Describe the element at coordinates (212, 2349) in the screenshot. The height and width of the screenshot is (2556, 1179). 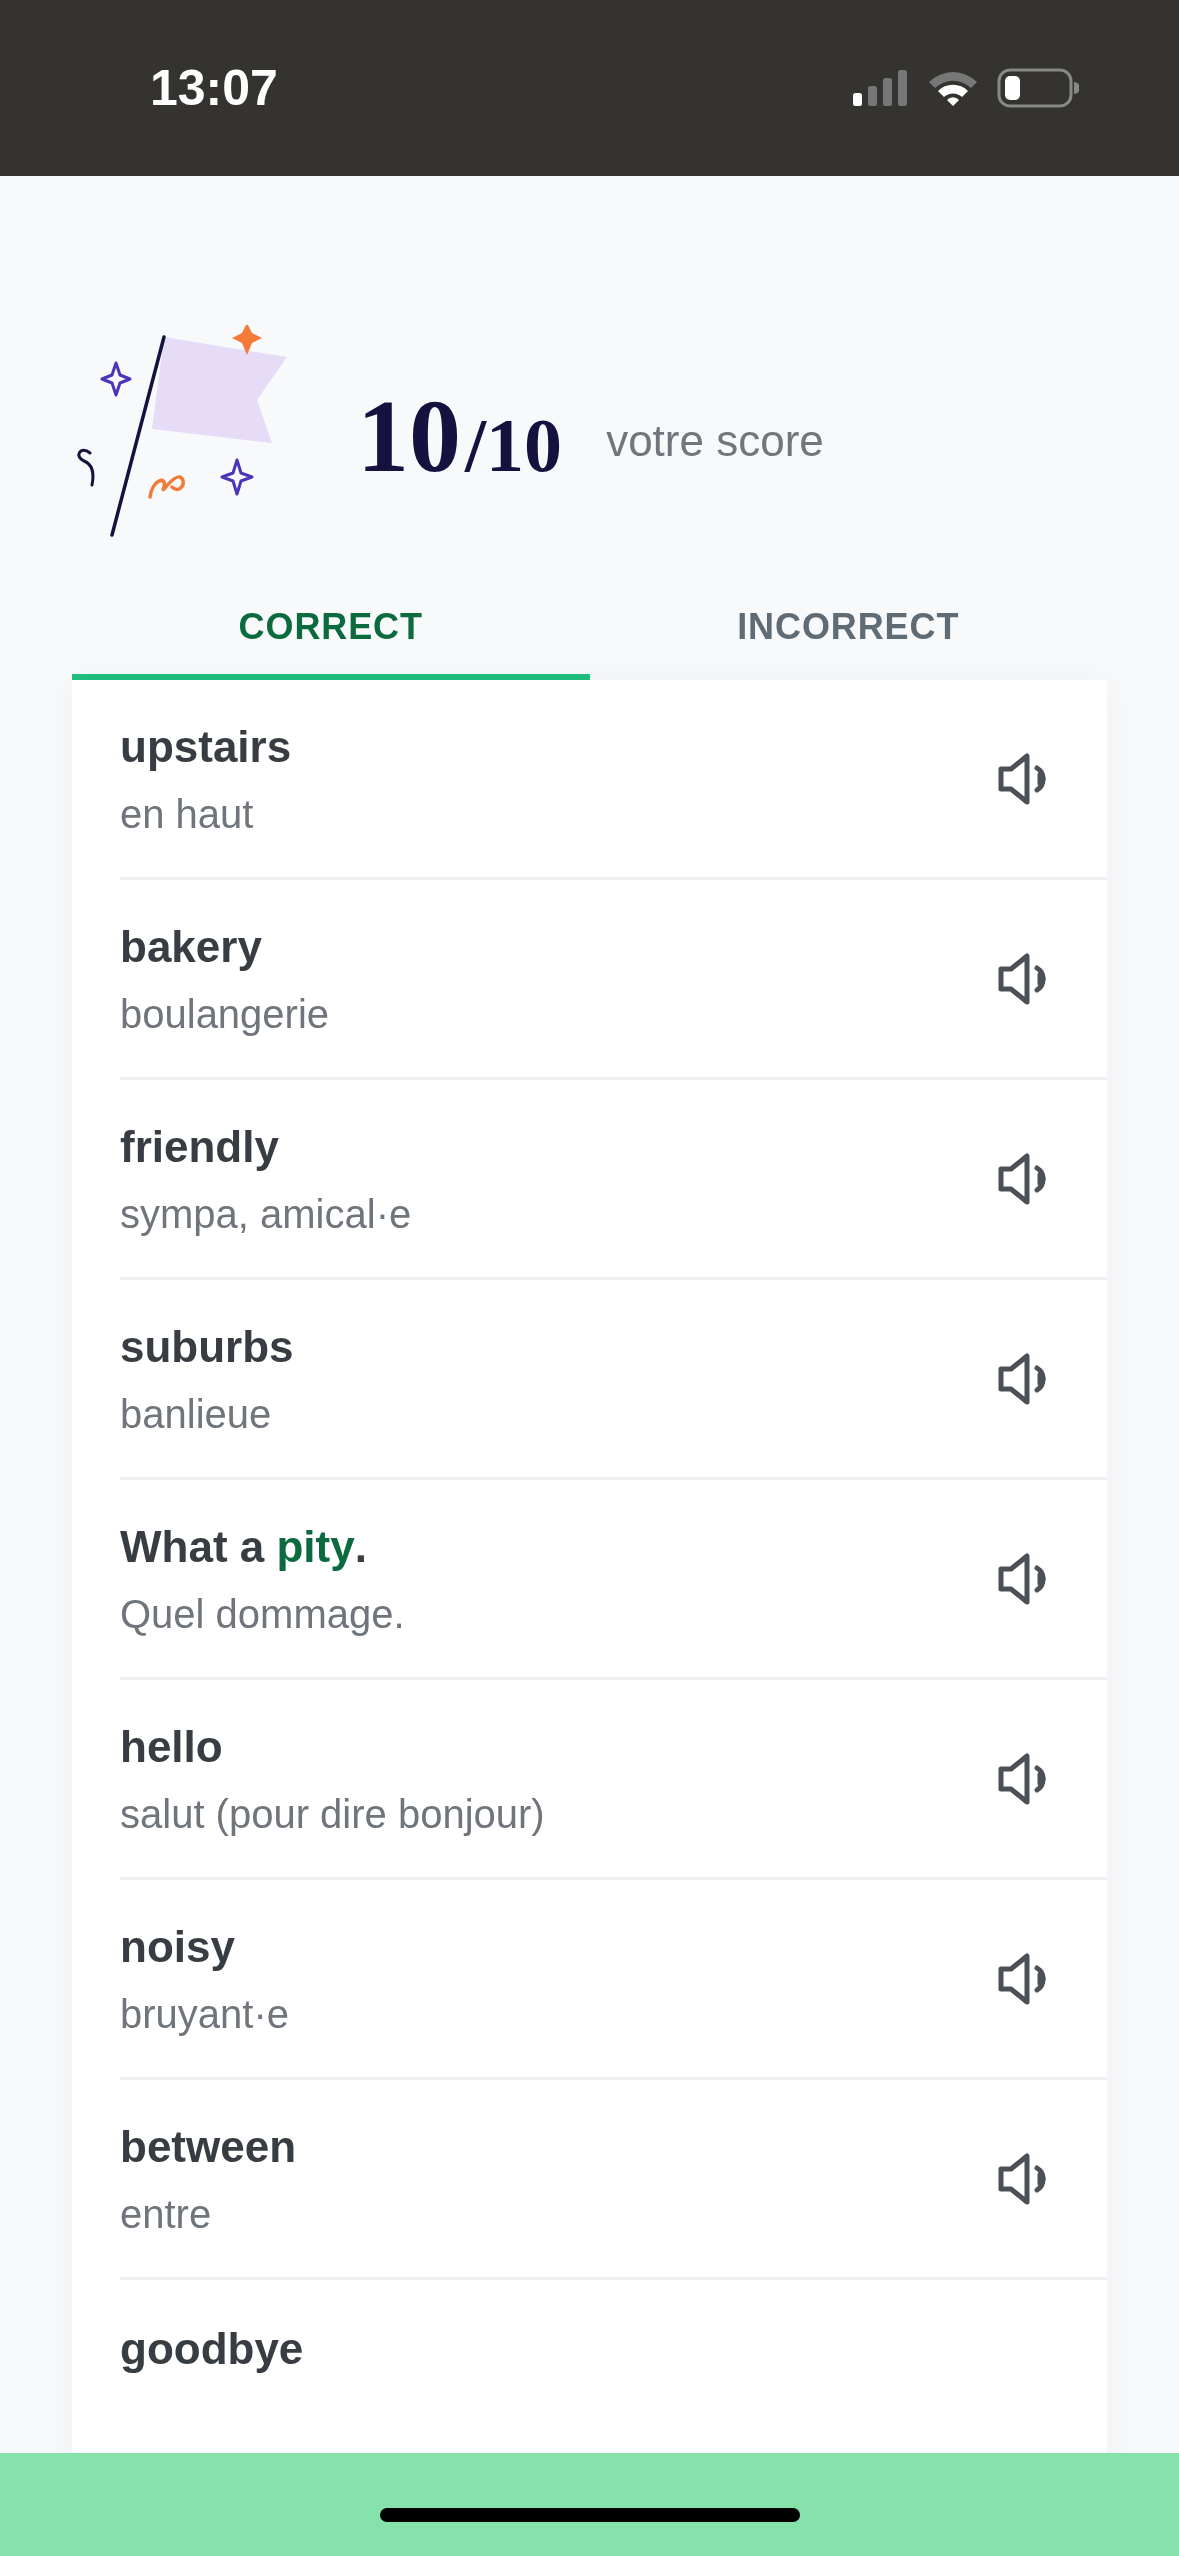
I see `english-word: goodbye` at that location.